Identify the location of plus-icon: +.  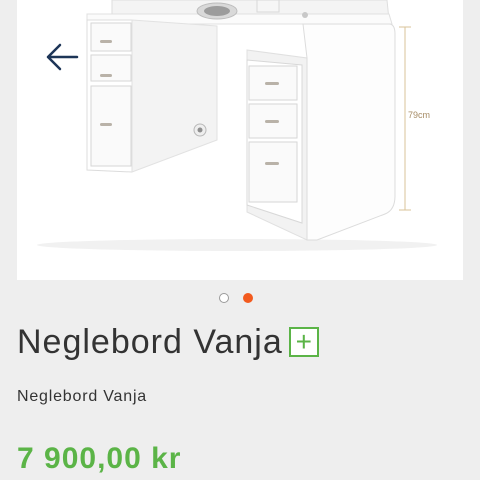
(303, 341).